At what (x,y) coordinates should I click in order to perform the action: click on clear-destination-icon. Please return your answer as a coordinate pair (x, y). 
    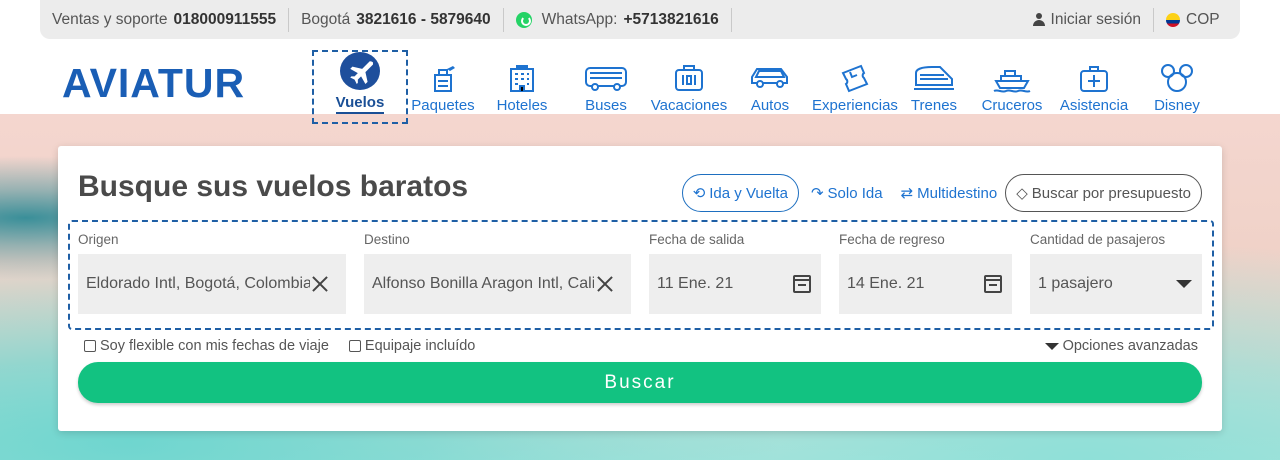
    Looking at the image, I should click on (605, 284).